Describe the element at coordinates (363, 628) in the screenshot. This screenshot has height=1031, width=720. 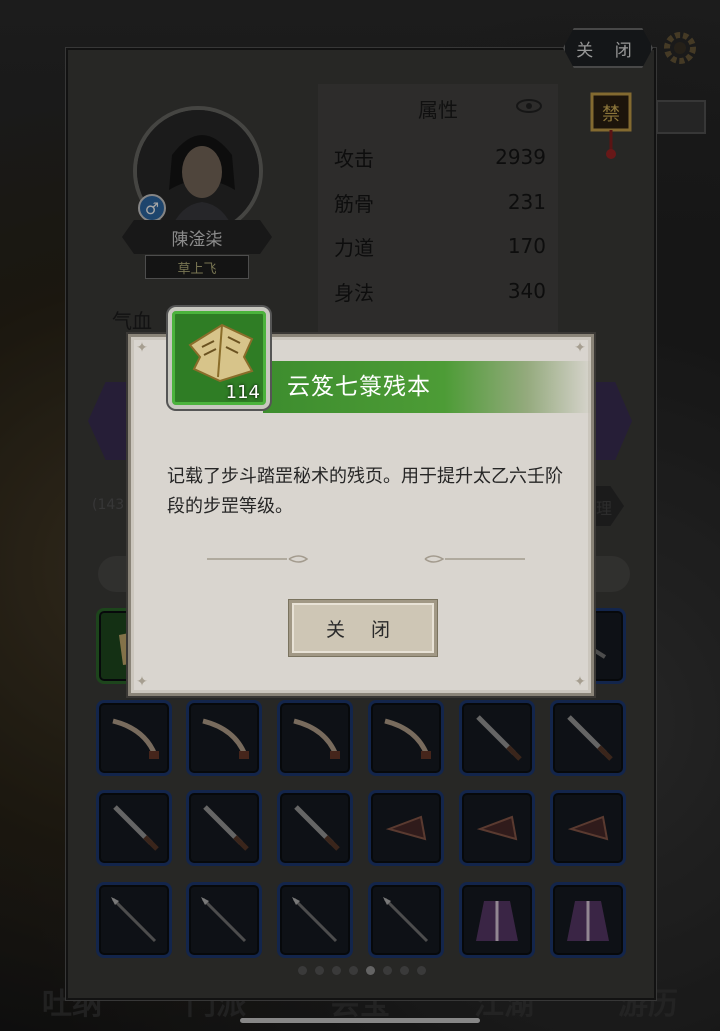
I see `dialog-close-button: 关 闭` at that location.